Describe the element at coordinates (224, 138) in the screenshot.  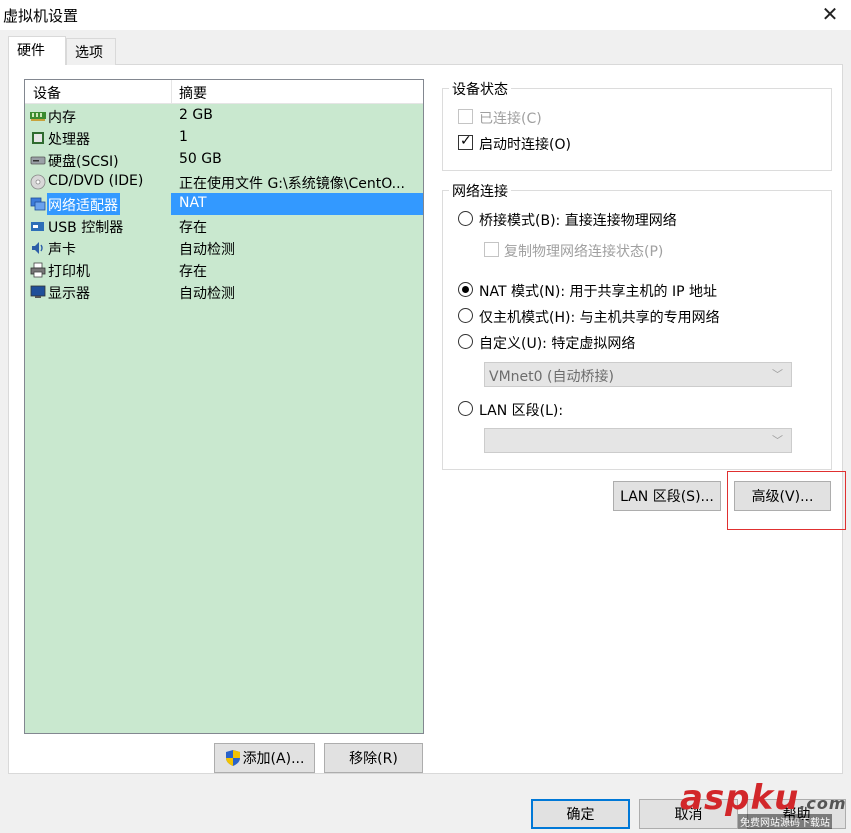
I see `device-row-processor: 处理器 1` at that location.